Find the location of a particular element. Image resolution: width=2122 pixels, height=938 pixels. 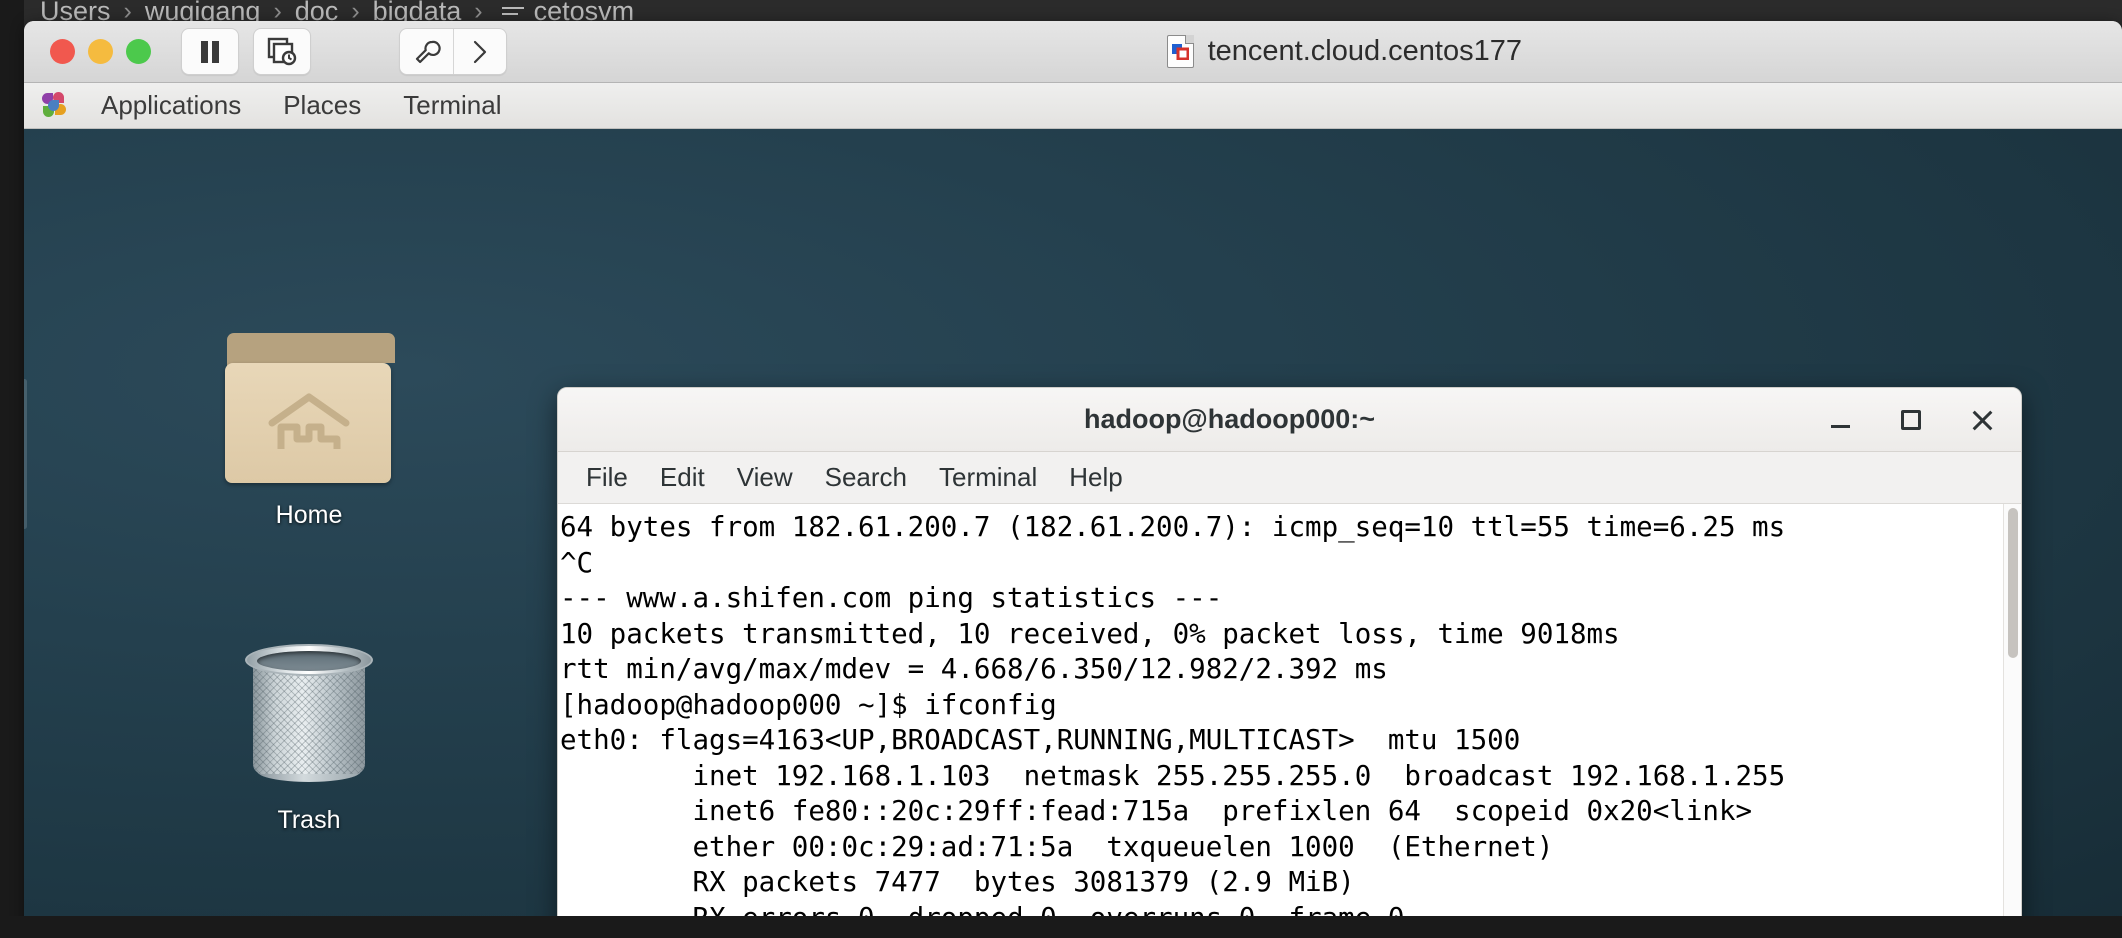

terminal-window-controls is located at coordinates (1911, 419).